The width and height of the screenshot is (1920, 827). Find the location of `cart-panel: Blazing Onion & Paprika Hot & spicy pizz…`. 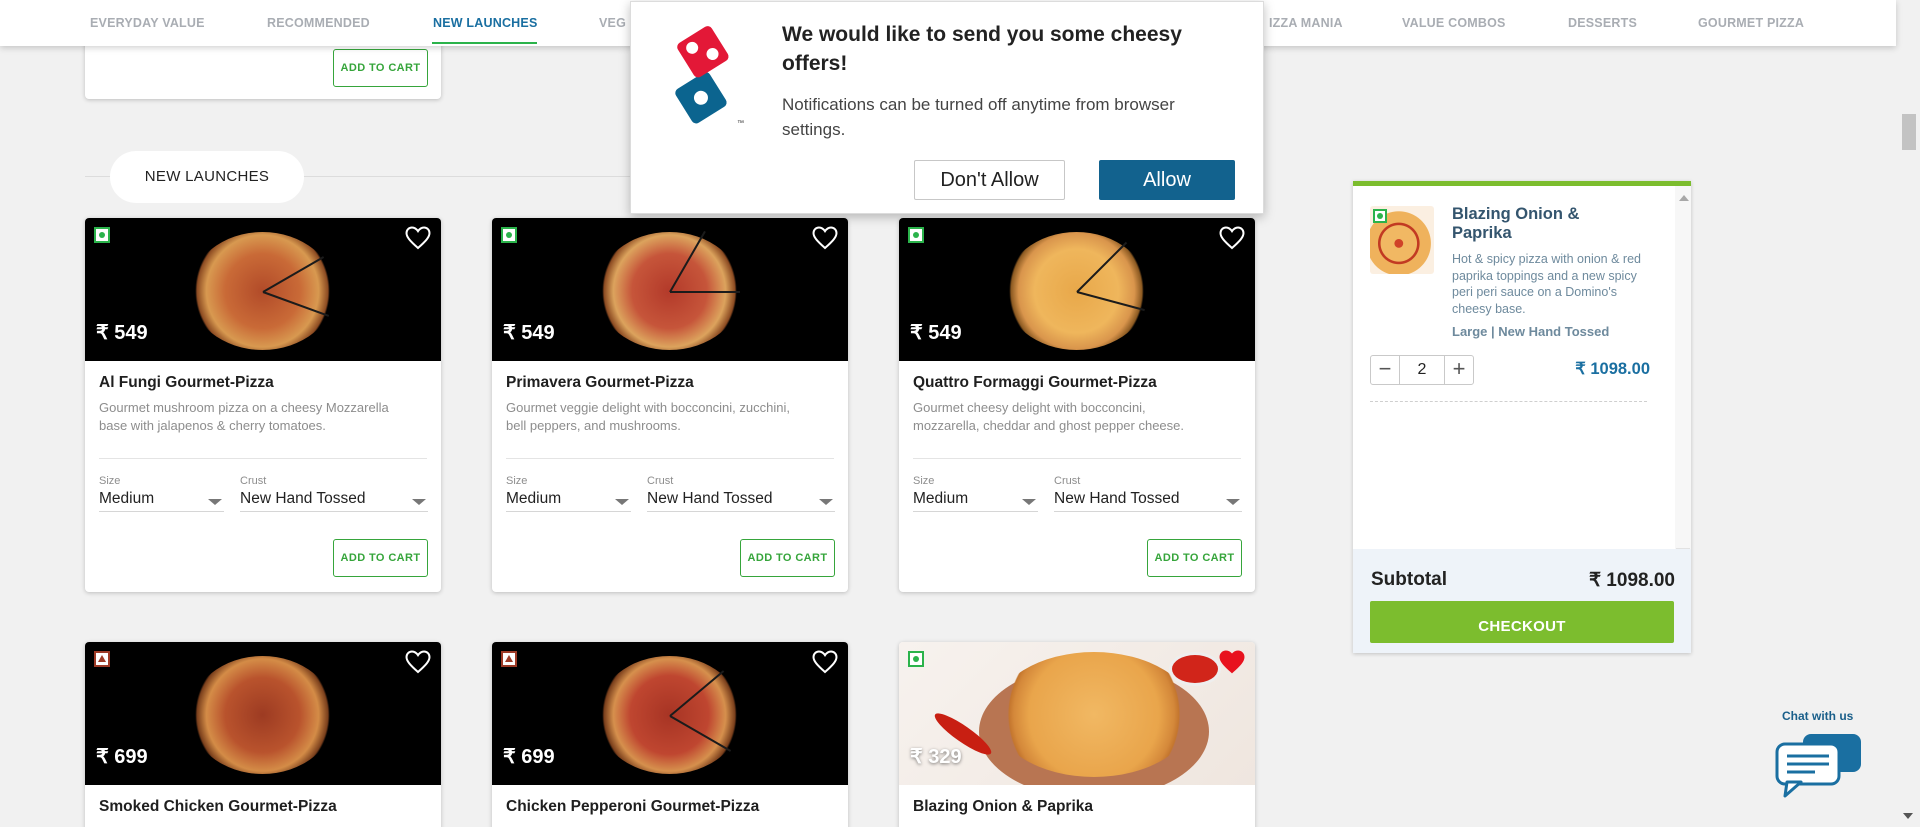

cart-panel: Blazing Onion & Paprika Hot & spicy pizz… is located at coordinates (1522, 417).